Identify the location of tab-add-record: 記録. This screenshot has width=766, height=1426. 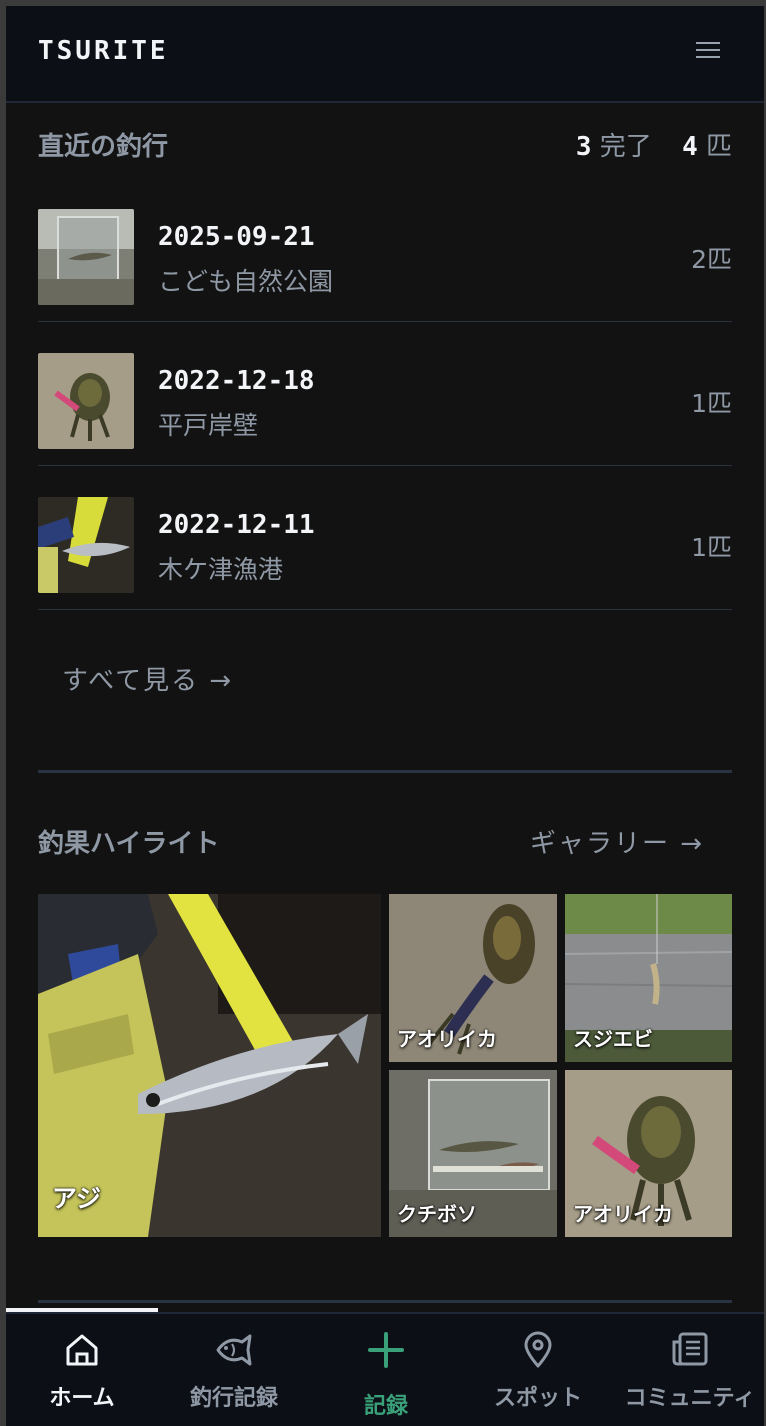
(386, 1370).